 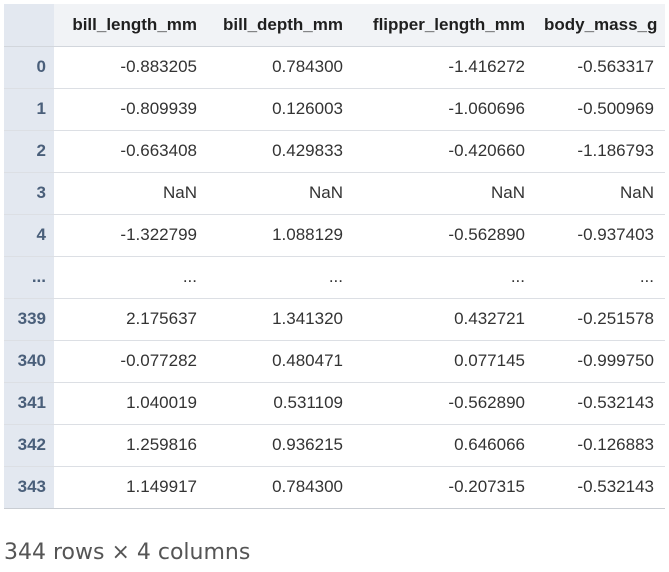 What do you see at coordinates (131, 151) in the screenshot?
I see `table-cell: -0.663408` at bounding box center [131, 151].